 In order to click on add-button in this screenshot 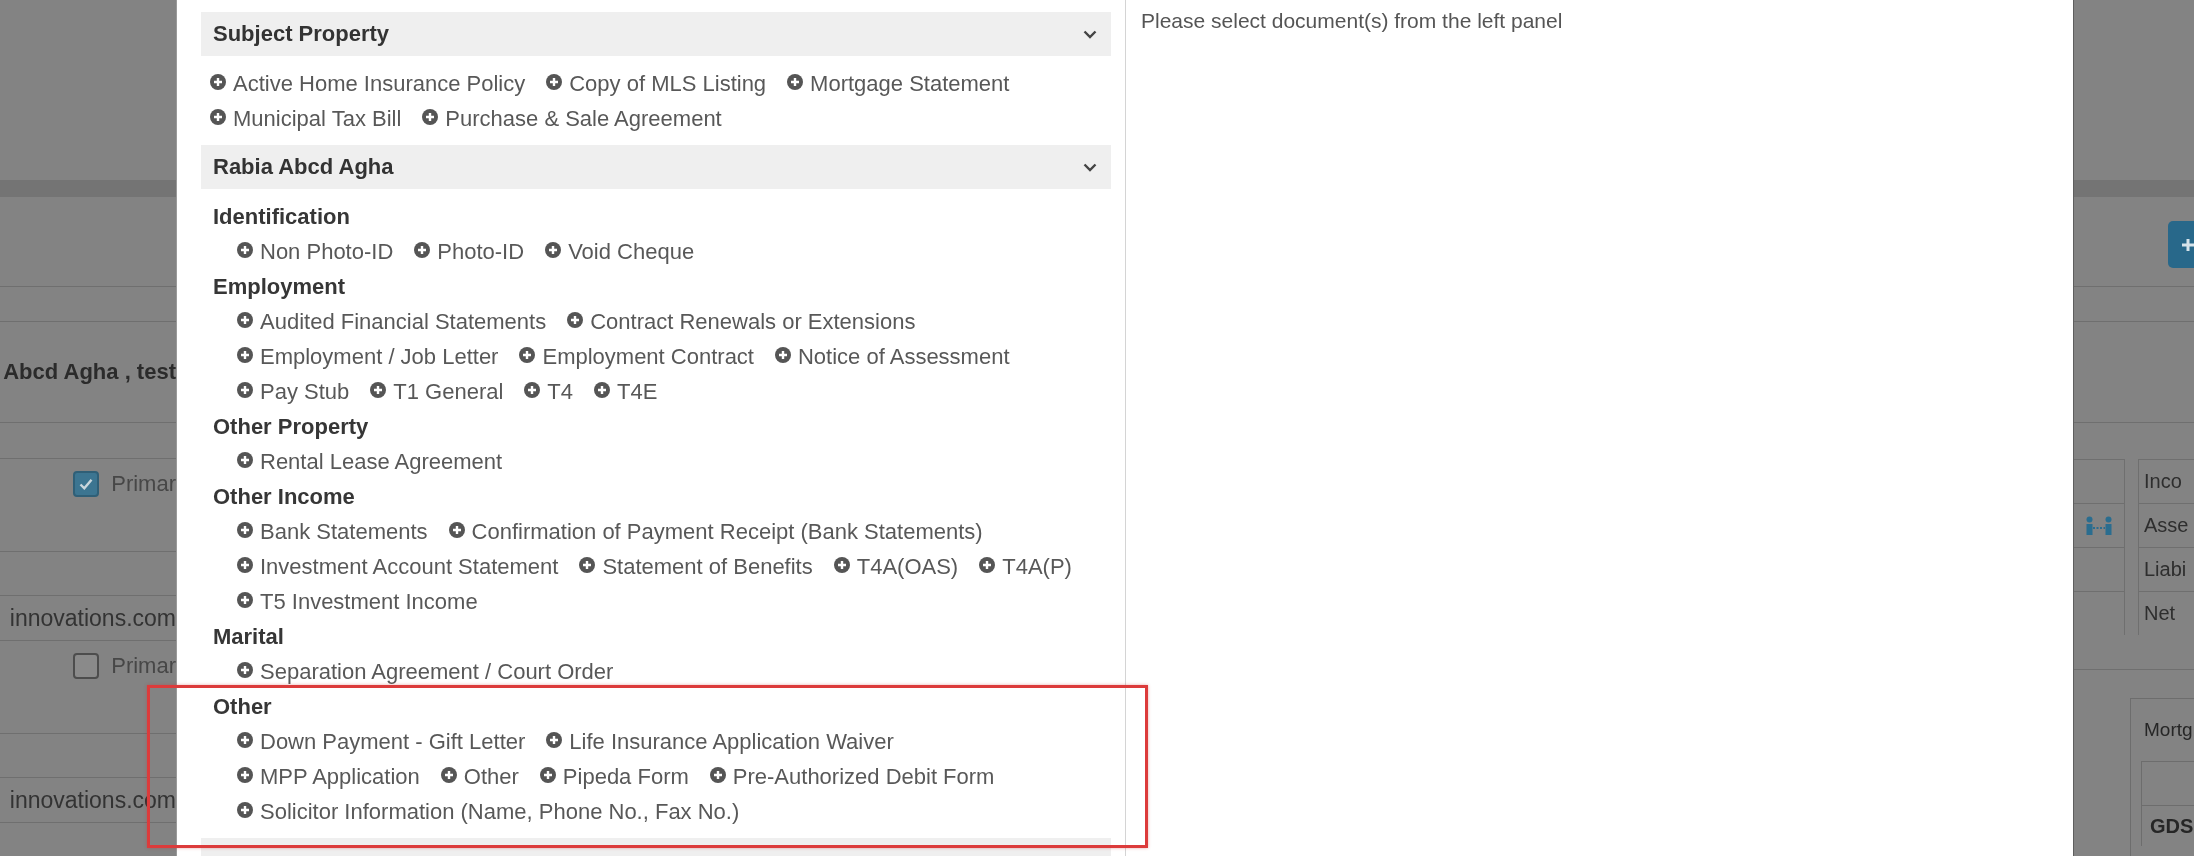, I will do `click(2181, 244)`.